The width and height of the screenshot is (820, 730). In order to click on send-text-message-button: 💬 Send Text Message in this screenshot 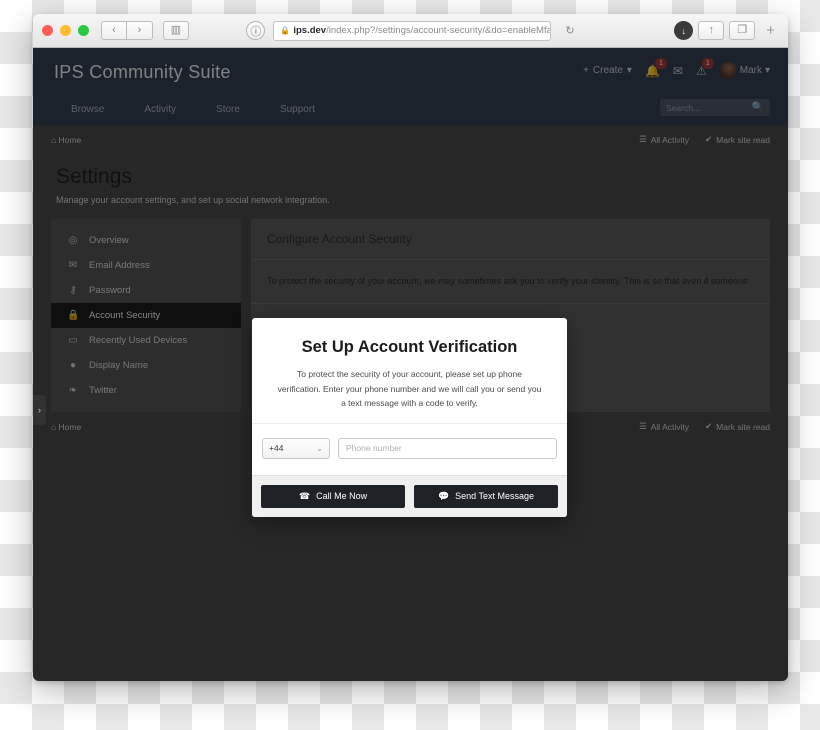, I will do `click(486, 496)`.